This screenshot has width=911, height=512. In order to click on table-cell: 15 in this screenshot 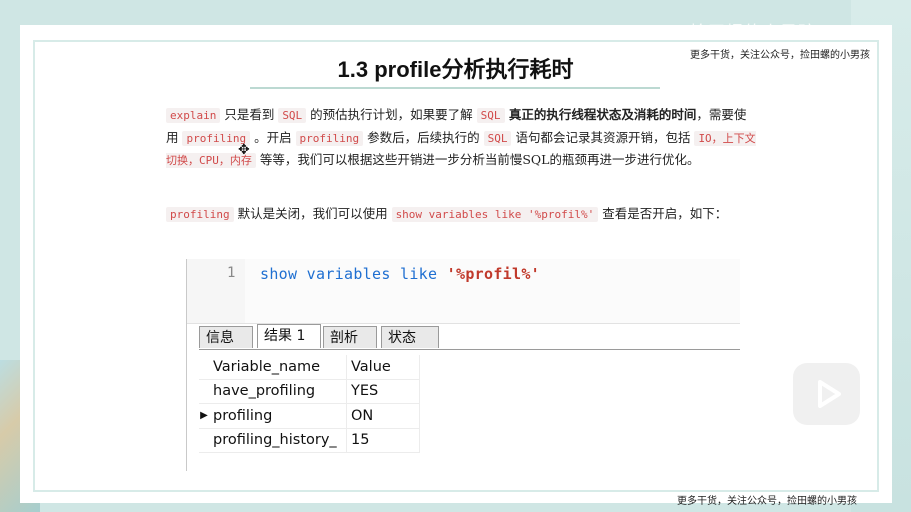, I will do `click(383, 440)`.